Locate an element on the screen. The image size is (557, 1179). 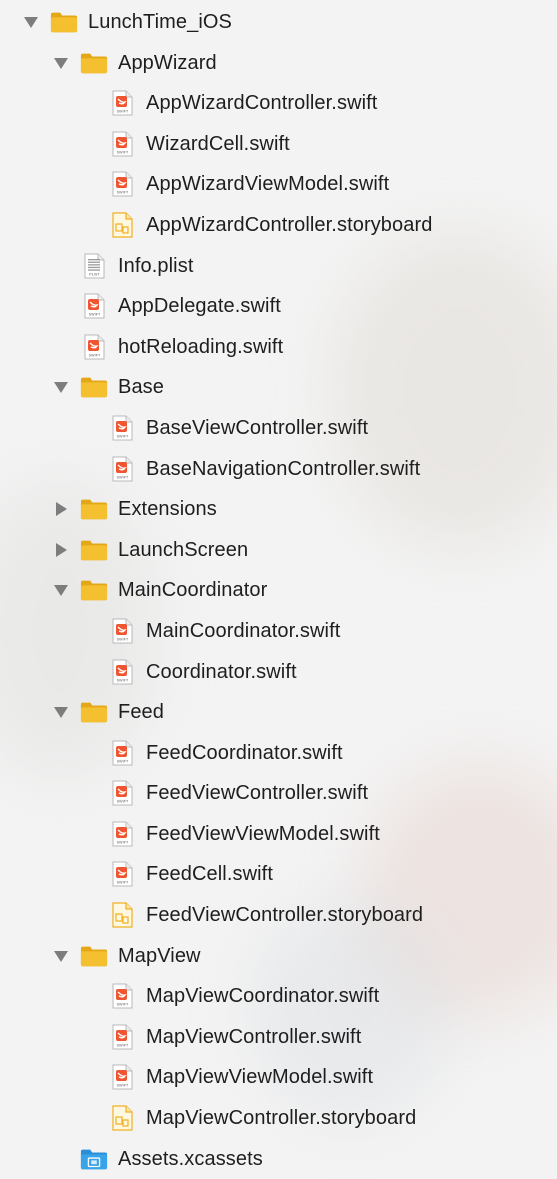
tree-item-label: LaunchScreen is located at coordinates (183, 549).